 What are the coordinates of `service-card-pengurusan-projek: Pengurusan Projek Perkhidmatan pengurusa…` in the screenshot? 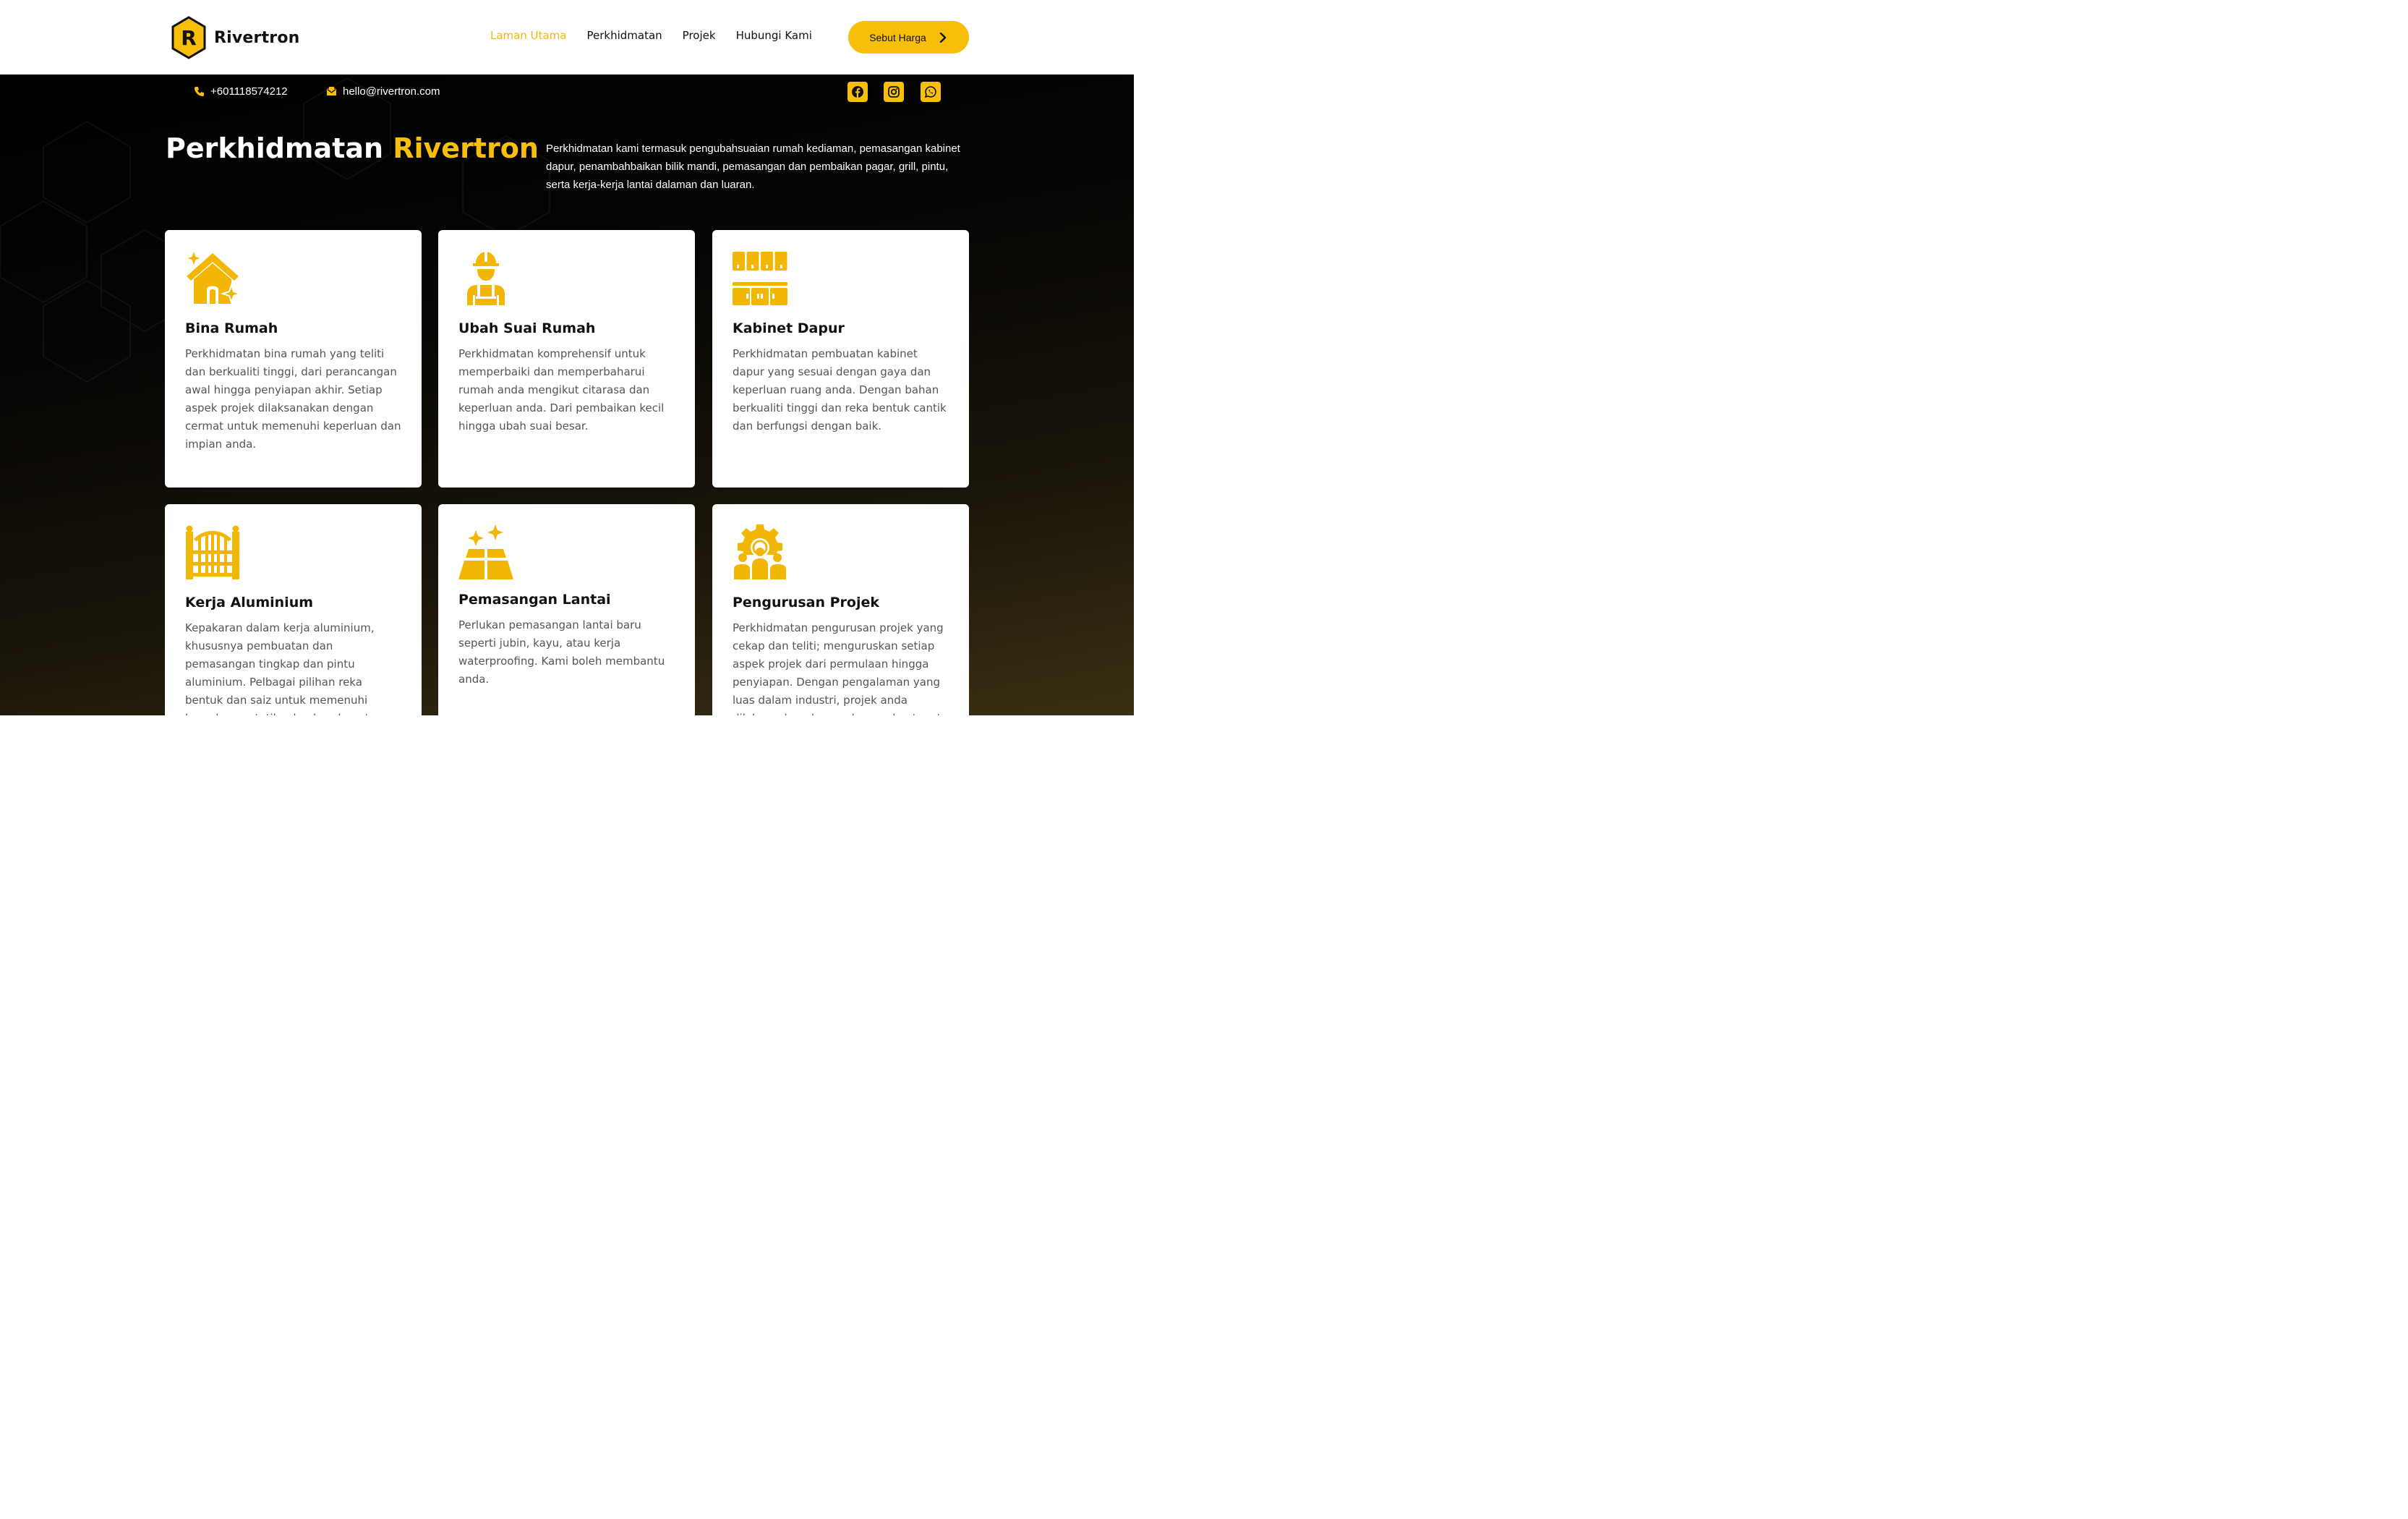 It's located at (840, 609).